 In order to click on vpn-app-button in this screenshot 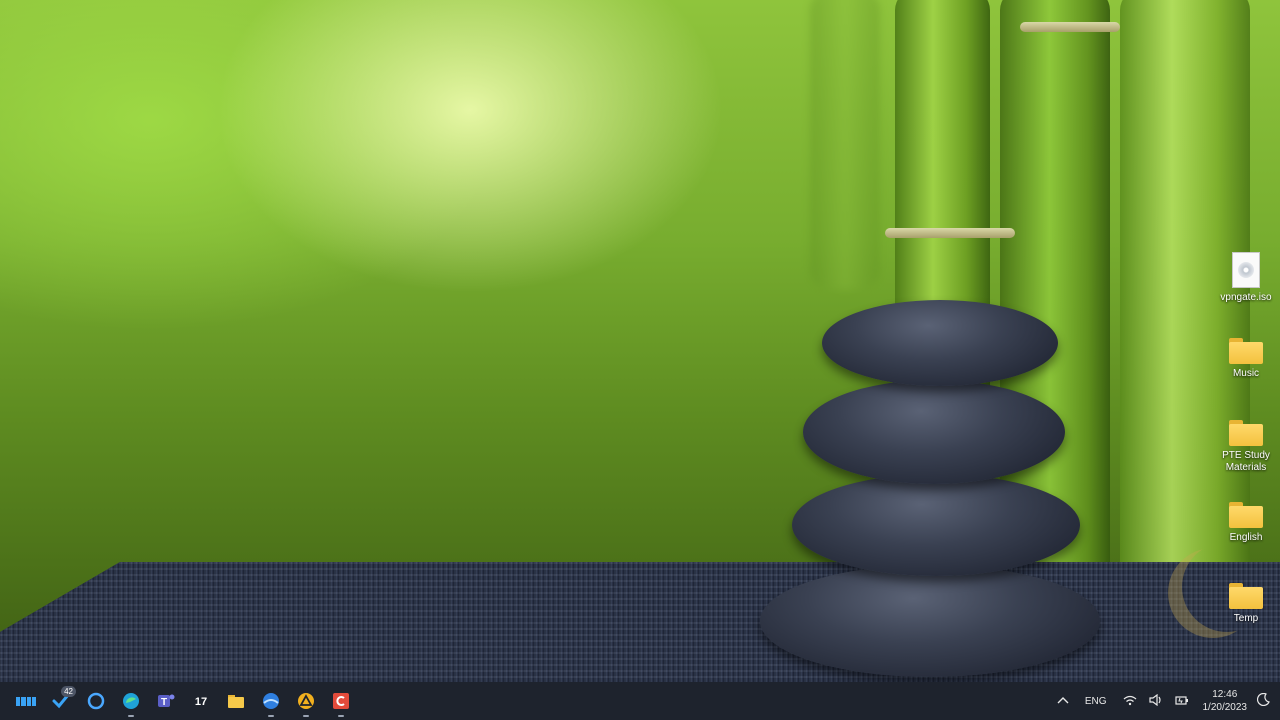, I will do `click(306, 701)`.